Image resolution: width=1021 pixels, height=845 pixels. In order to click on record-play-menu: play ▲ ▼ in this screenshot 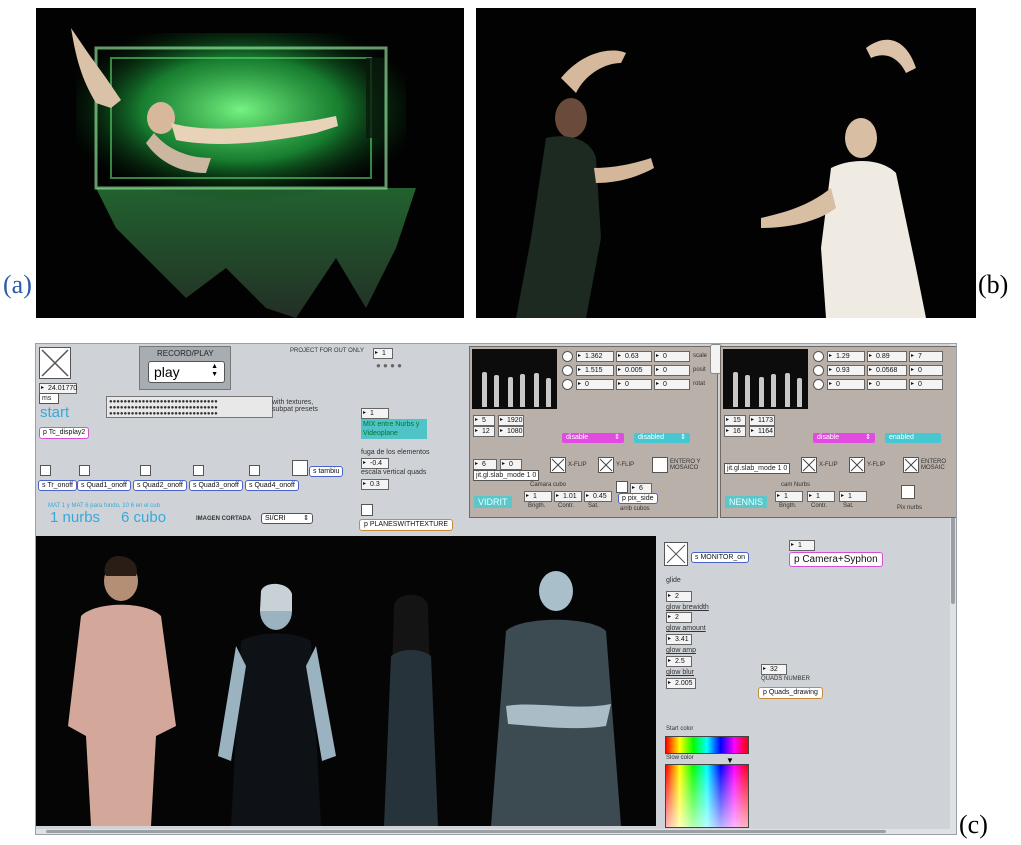, I will do `click(186, 372)`.